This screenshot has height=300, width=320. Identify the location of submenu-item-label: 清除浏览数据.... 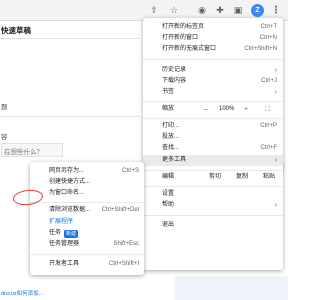
(70, 210).